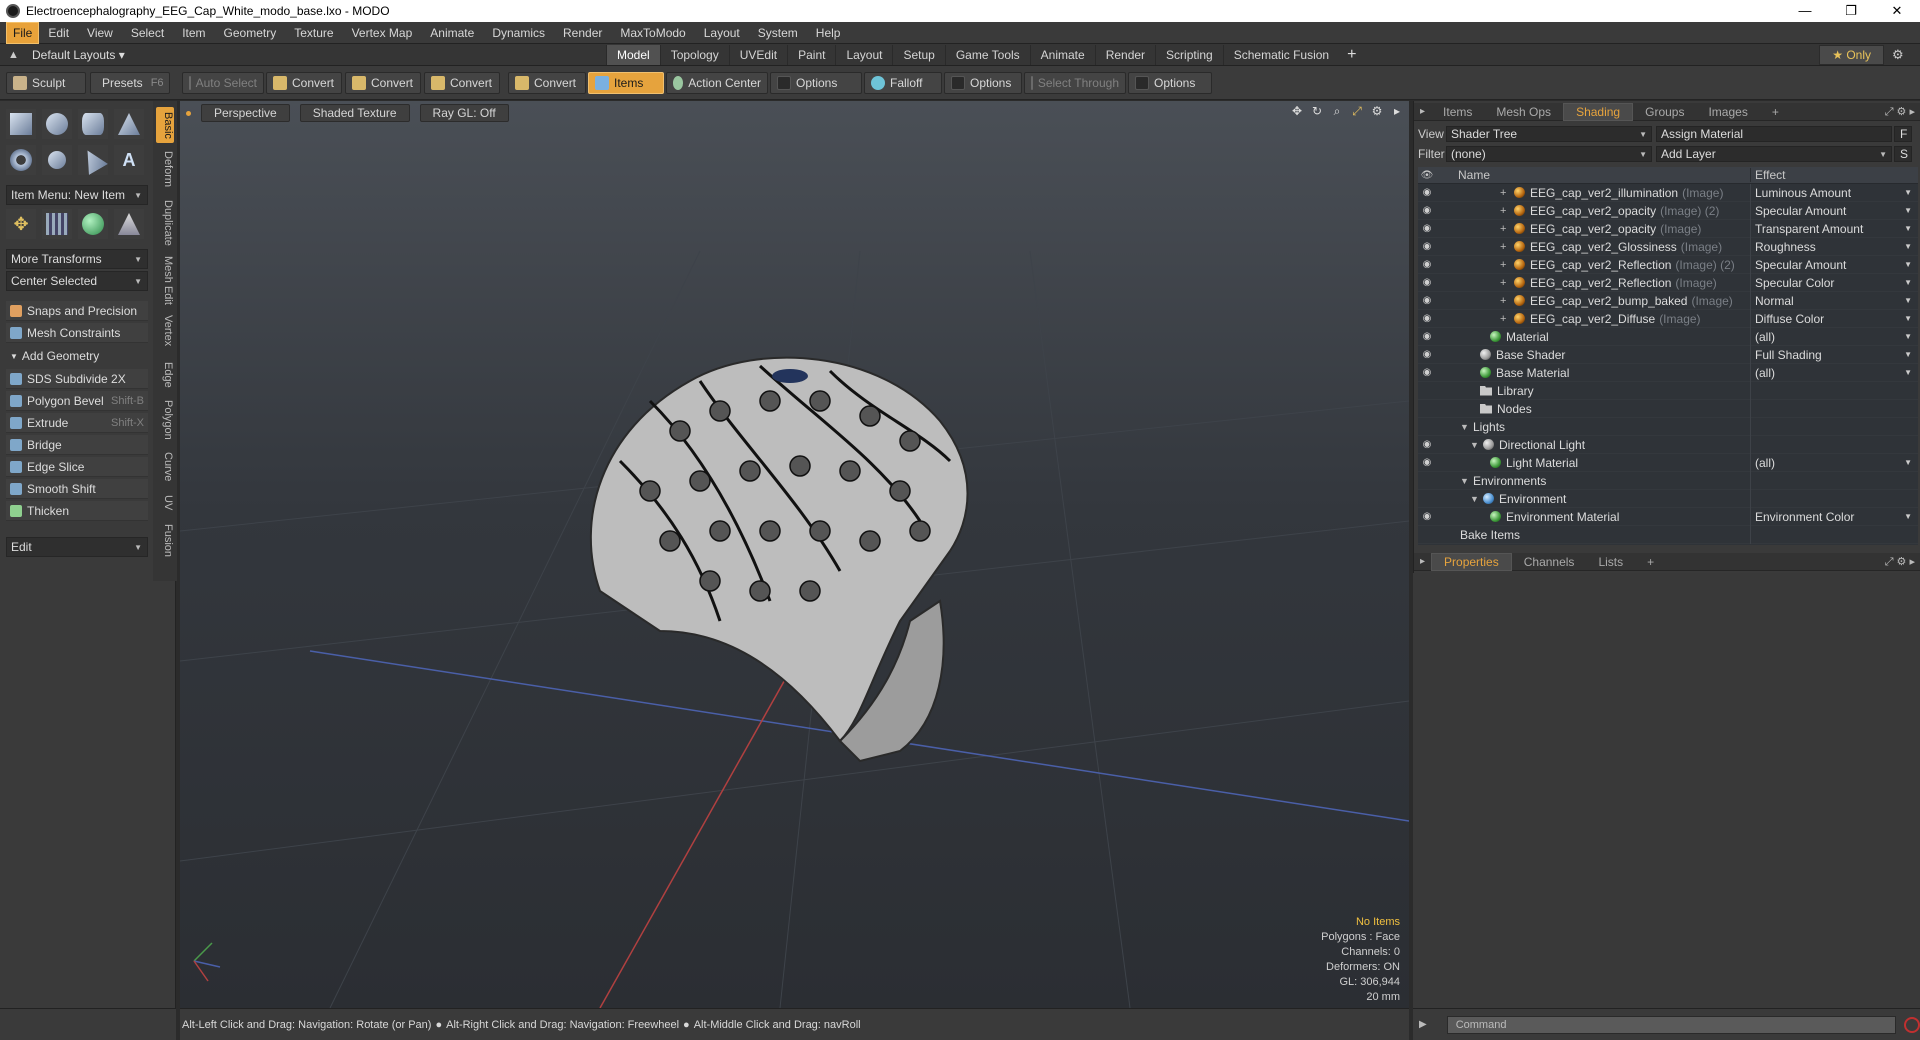 This screenshot has width=1920, height=1040. What do you see at coordinates (452, 33) in the screenshot?
I see `menu-animate: Animate` at bounding box center [452, 33].